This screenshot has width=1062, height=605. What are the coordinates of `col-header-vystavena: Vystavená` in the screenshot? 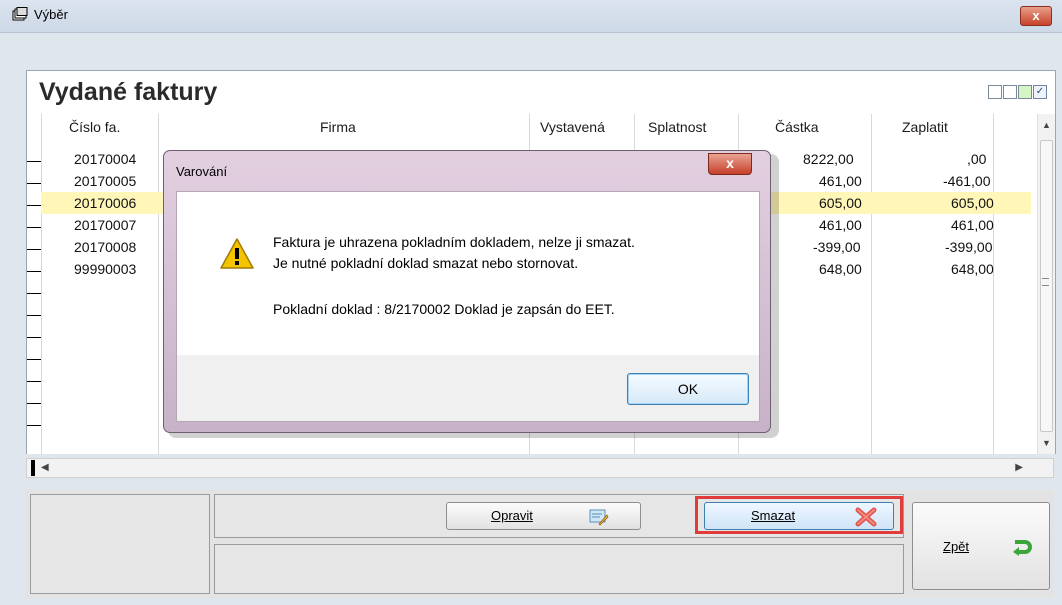 It's located at (572, 127).